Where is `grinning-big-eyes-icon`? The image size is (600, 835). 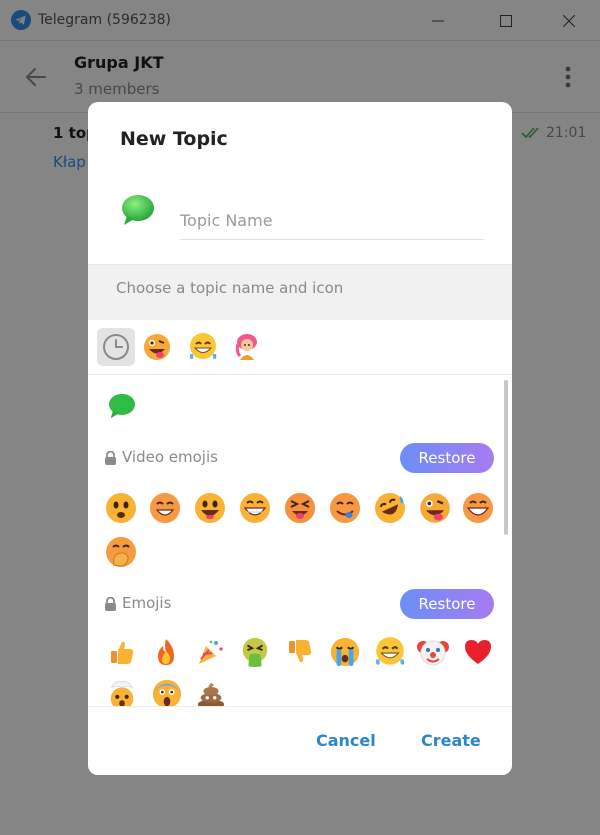
grinning-big-eyes-icon is located at coordinates (210, 508).